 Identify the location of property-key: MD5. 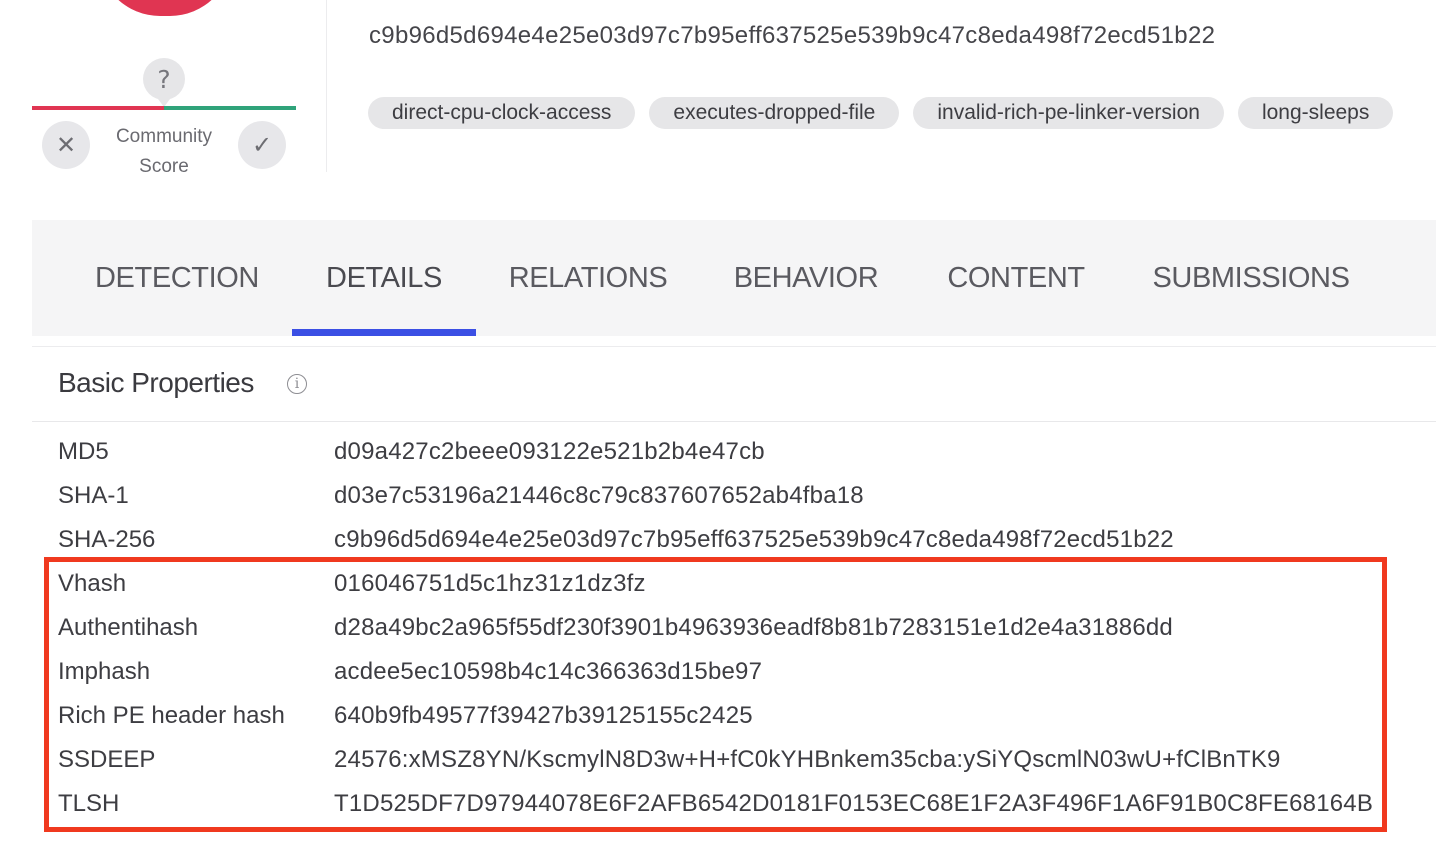
(83, 451).